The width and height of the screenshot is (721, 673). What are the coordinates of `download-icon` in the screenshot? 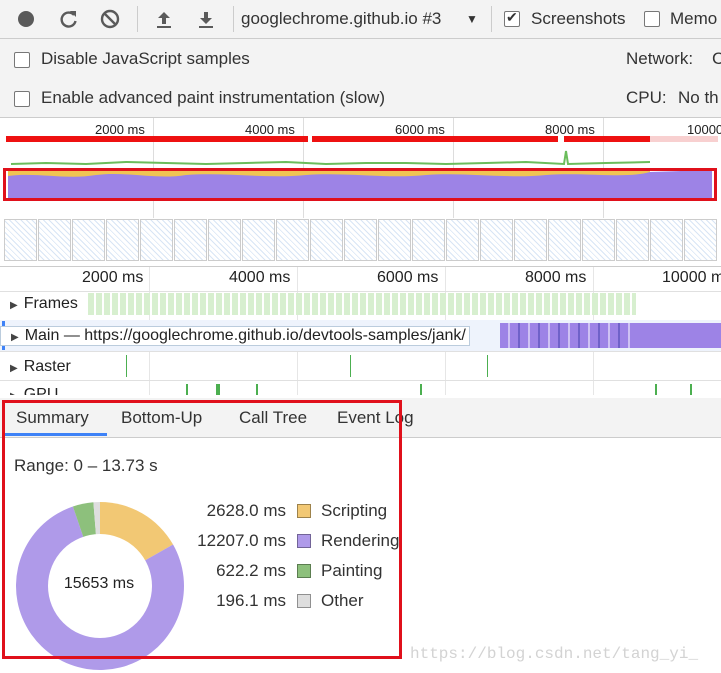 It's located at (206, 19).